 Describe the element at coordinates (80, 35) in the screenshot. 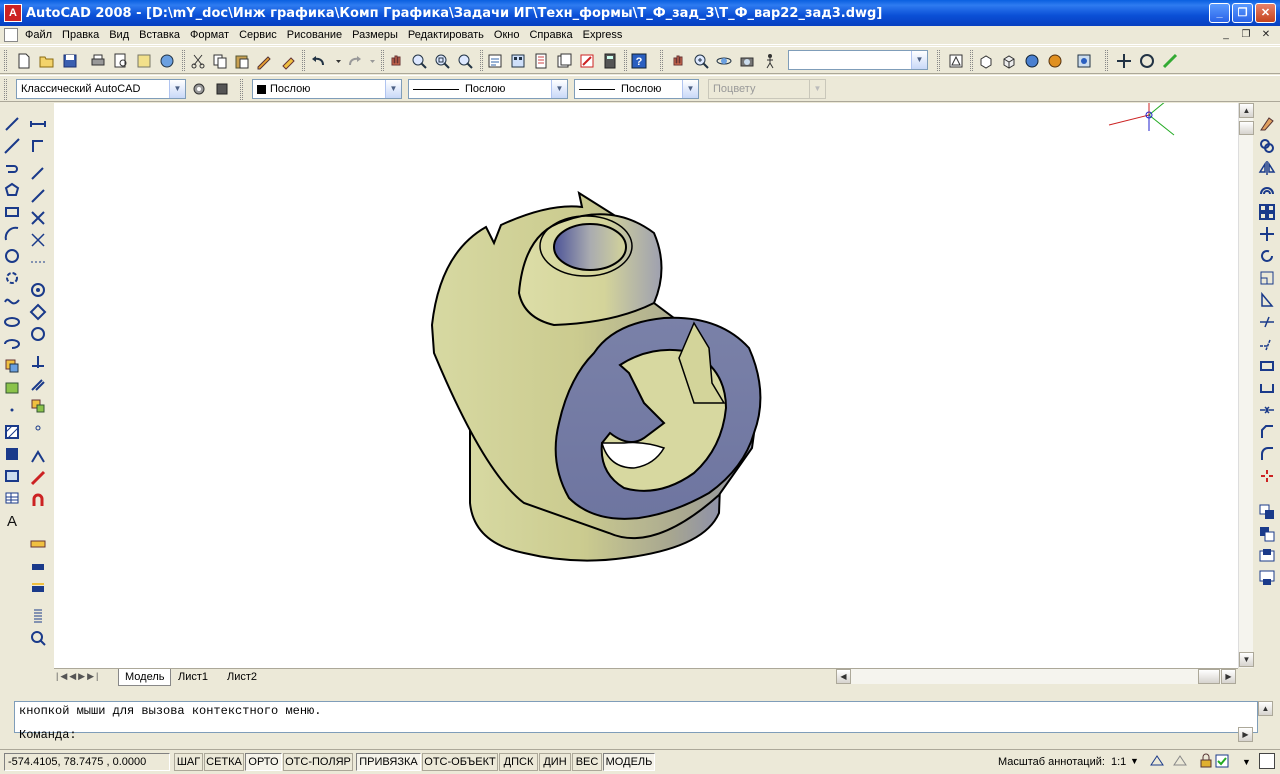

I see `menu-edit: Правка` at that location.